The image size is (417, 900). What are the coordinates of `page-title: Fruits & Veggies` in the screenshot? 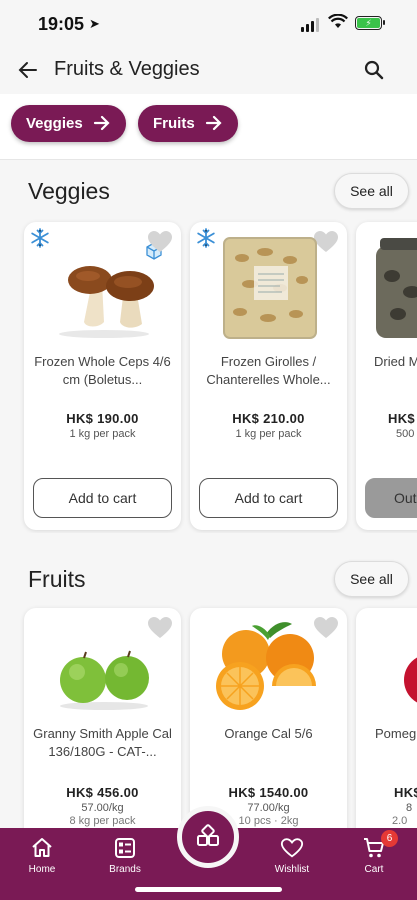 It's located at (127, 69).